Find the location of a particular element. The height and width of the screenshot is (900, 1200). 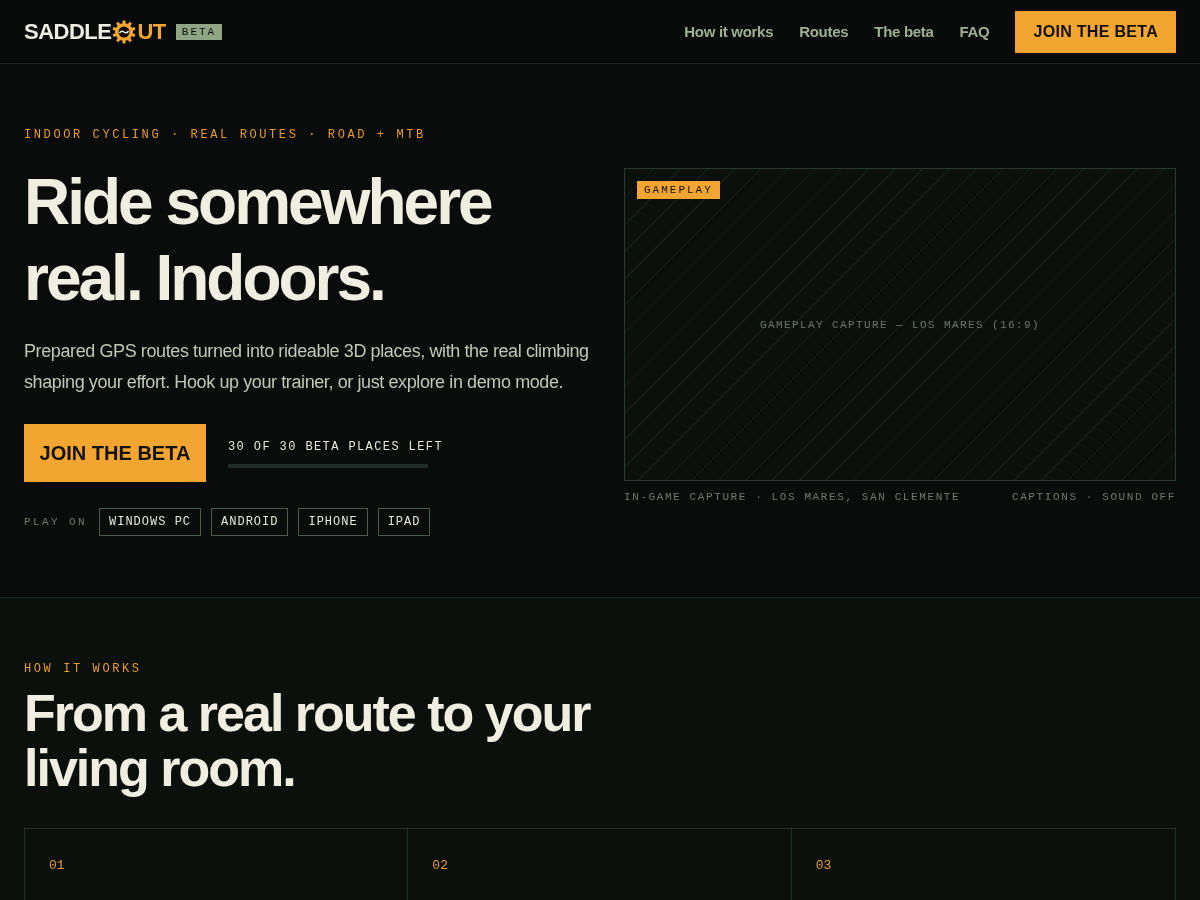

video-caption: CAPTIONS · SOUND OFF is located at coordinates (1093, 497).